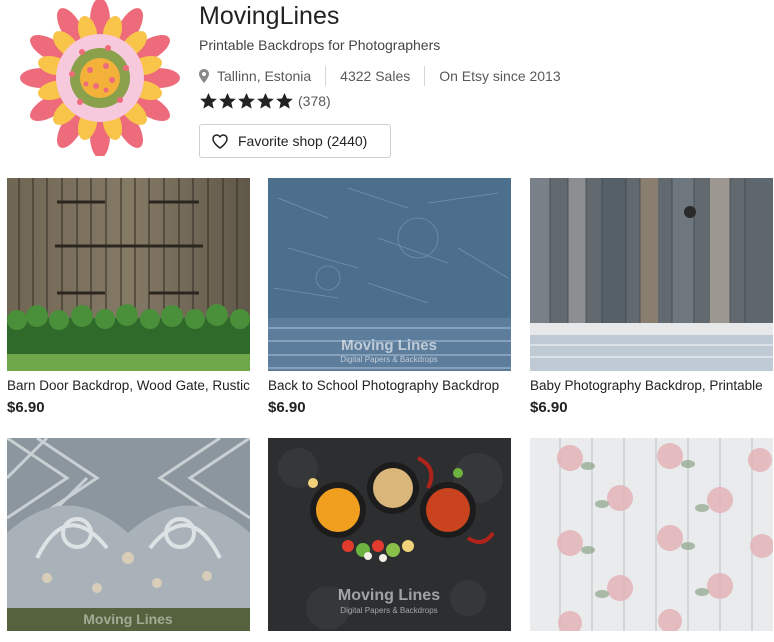 The image size is (774, 642). Describe the element at coordinates (347, 141) in the screenshot. I see `favorite-count: (2440)` at that location.